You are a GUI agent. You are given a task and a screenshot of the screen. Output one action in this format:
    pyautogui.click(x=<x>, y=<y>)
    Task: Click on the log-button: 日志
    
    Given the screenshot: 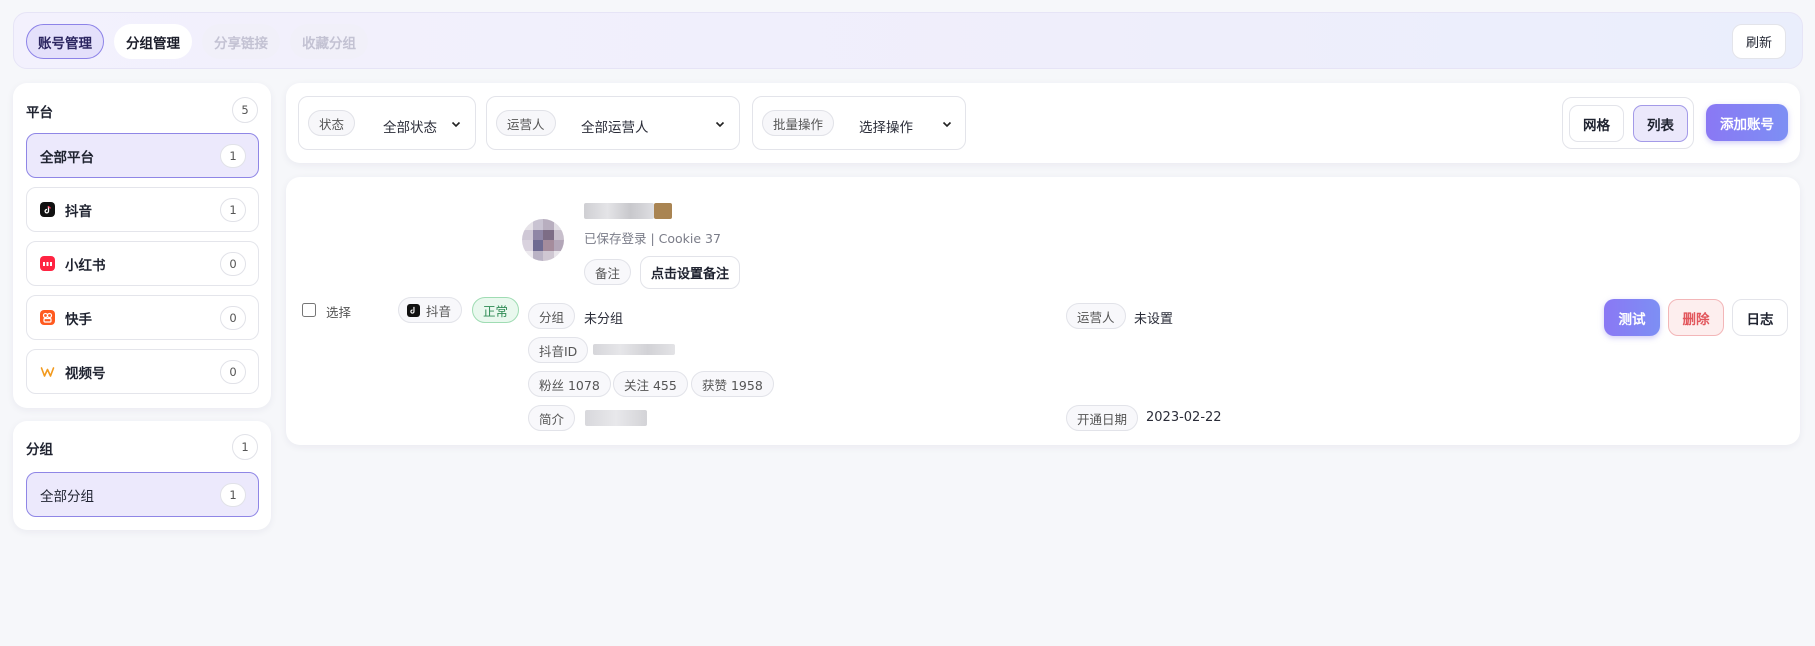 What is the action you would take?
    pyautogui.click(x=1760, y=317)
    